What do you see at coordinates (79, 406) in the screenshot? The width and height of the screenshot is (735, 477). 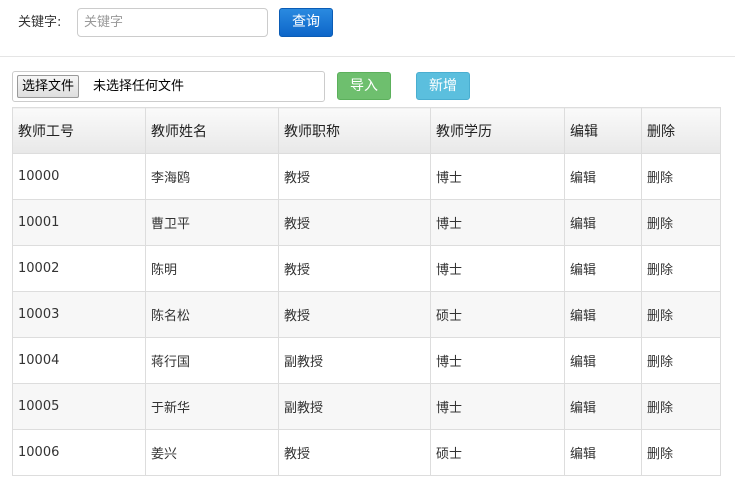 I see `teacher-id-cell: 10005` at bounding box center [79, 406].